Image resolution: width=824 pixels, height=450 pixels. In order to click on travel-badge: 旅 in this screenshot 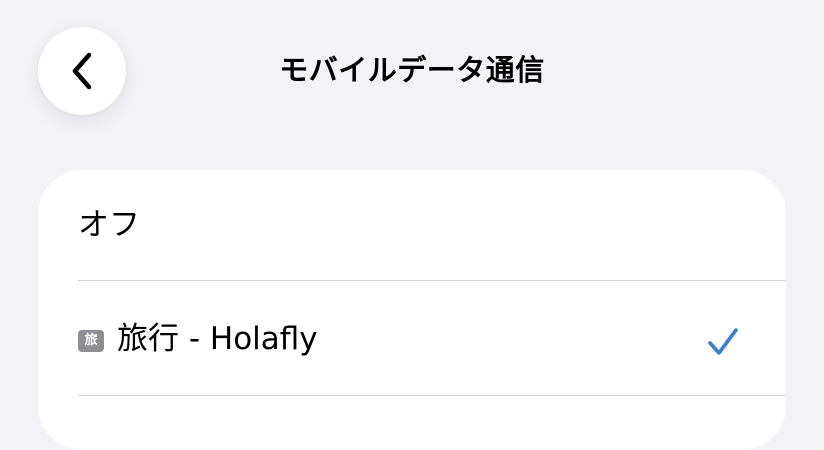, I will do `click(91, 341)`.